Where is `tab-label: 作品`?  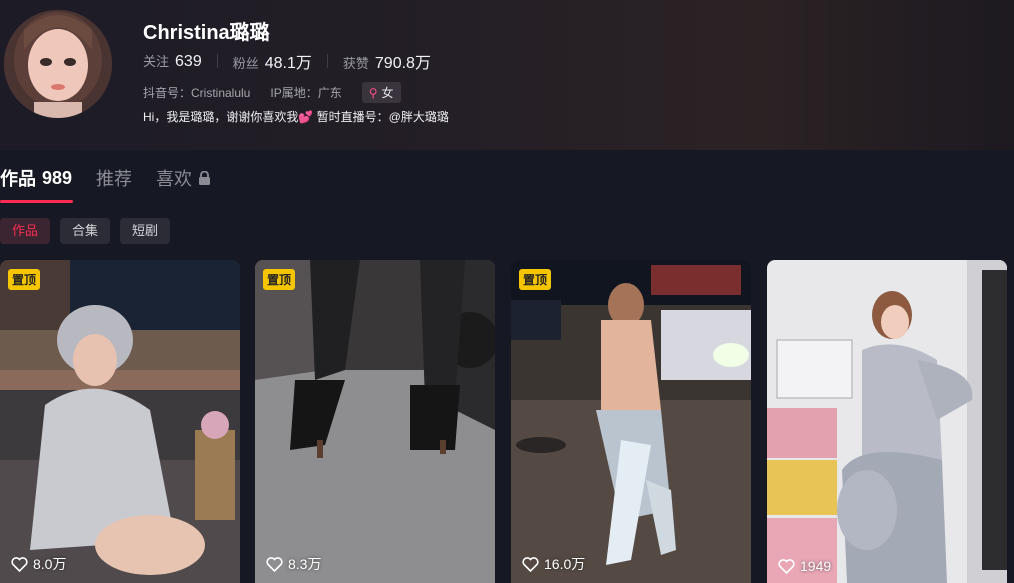
tab-label: 作品 is located at coordinates (18, 179).